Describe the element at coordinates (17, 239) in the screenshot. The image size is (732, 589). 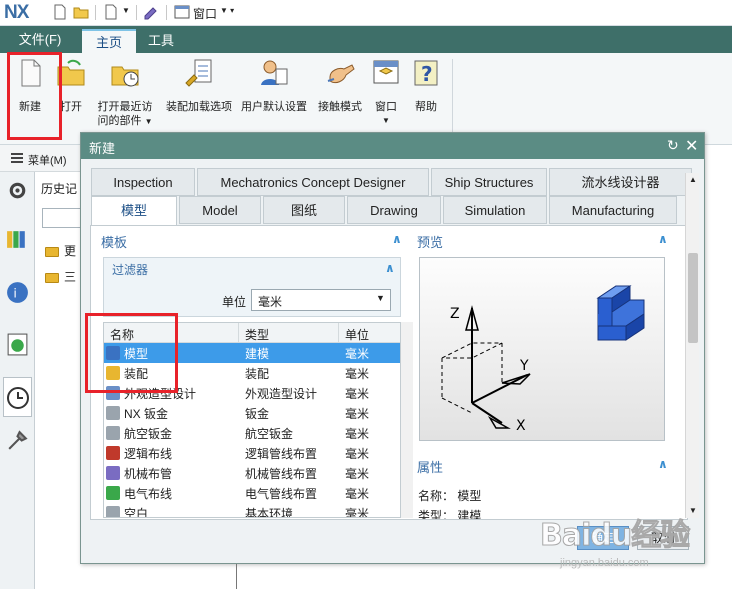
I see `part-navigator-icon` at that location.